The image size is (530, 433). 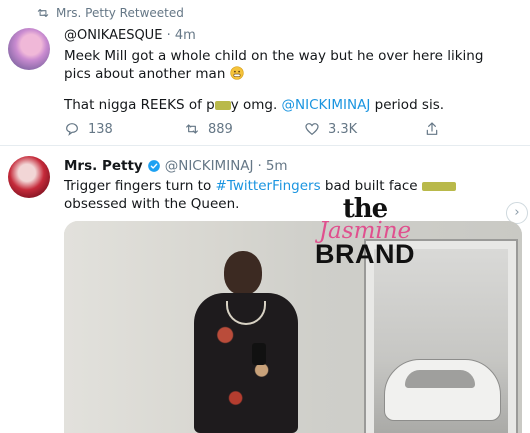 What do you see at coordinates (365, 254) in the screenshot?
I see `watermark-brand: BRAND` at bounding box center [365, 254].